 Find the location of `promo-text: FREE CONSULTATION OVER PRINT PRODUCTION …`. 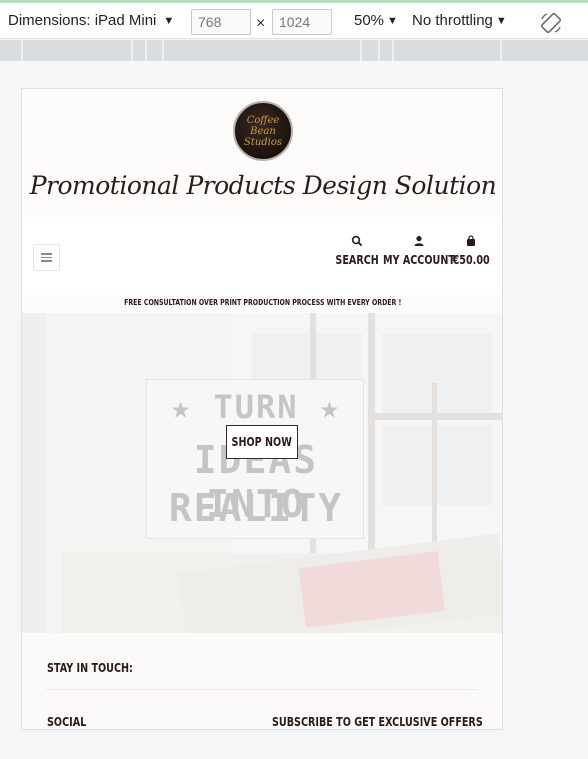

promo-text: FREE CONSULTATION OVER PRINT PRODUCTION … is located at coordinates (263, 302).